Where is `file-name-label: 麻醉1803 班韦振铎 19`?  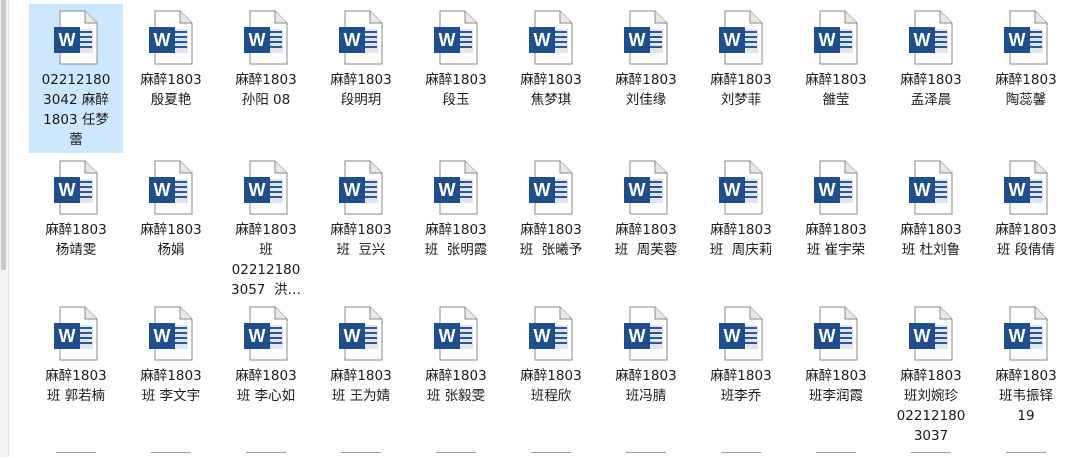 file-name-label: 麻醉1803 班韦振铎 19 is located at coordinates (1026, 396).